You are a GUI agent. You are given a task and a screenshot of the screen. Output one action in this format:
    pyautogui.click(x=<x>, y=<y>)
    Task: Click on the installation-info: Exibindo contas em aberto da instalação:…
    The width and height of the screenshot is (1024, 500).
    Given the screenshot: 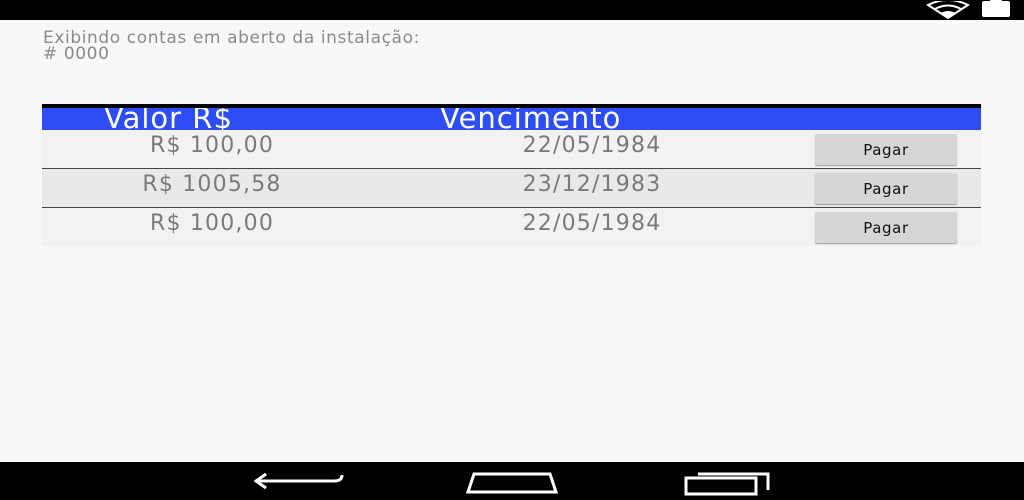 What is the action you would take?
    pyautogui.click(x=423, y=46)
    